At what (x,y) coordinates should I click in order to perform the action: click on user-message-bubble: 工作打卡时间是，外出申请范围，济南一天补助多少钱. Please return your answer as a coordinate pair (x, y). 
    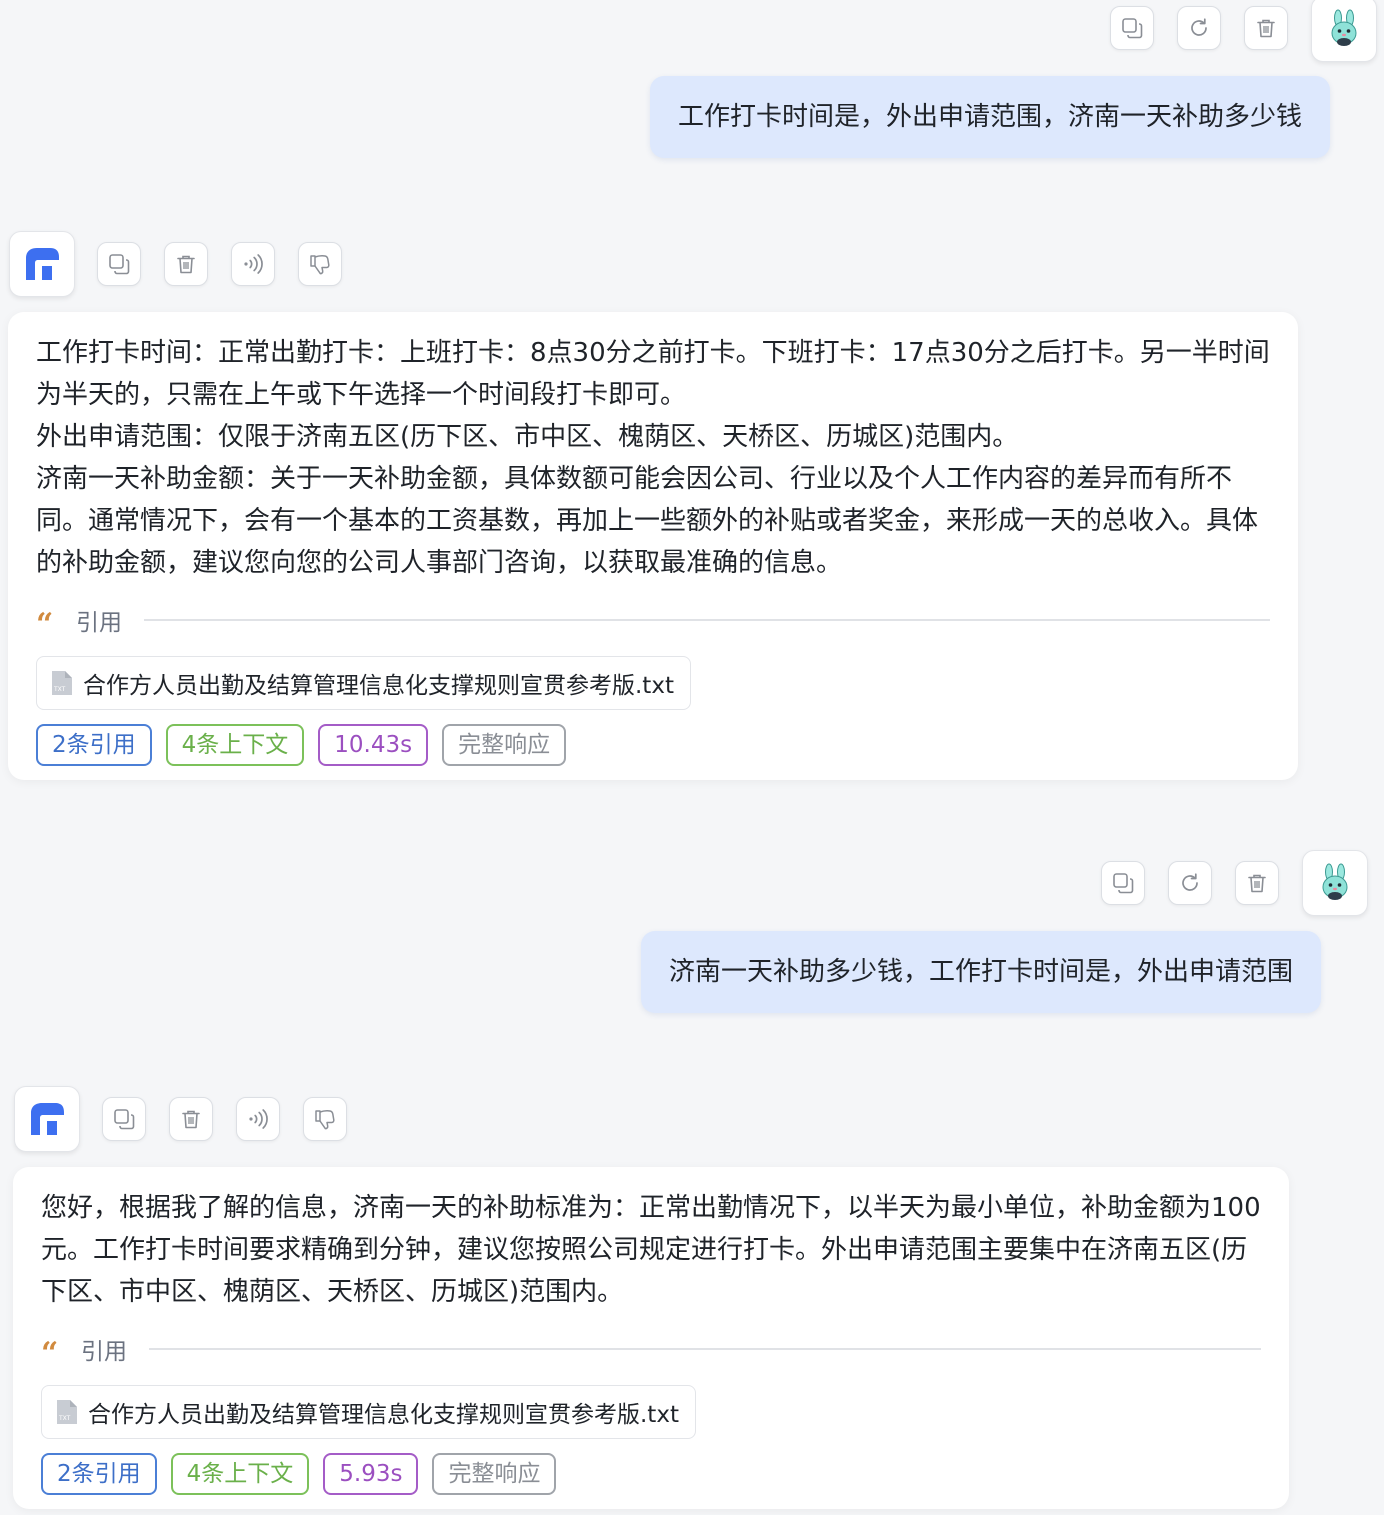
    Looking at the image, I should click on (990, 117).